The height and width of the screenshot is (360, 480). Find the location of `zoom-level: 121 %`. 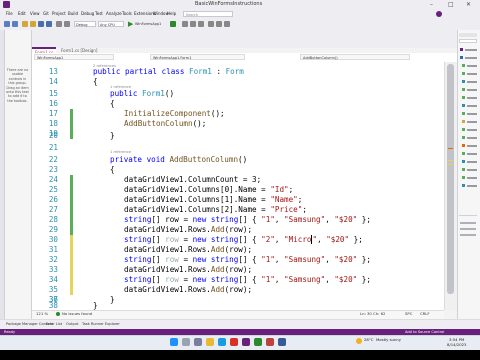

zoom-level: 121 % is located at coordinates (42, 314).